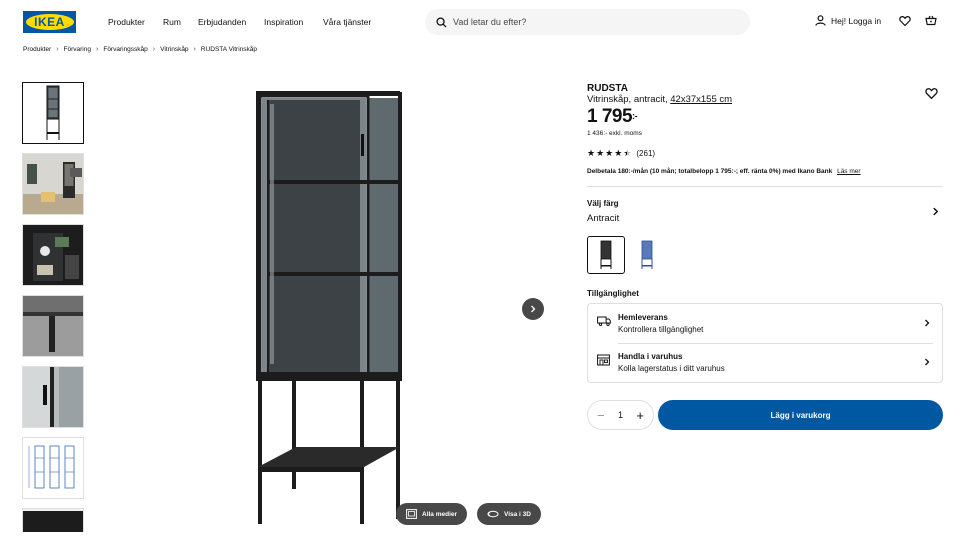 This screenshot has width=960, height=552. What do you see at coordinates (441, 22) in the screenshot?
I see `search-icon` at bounding box center [441, 22].